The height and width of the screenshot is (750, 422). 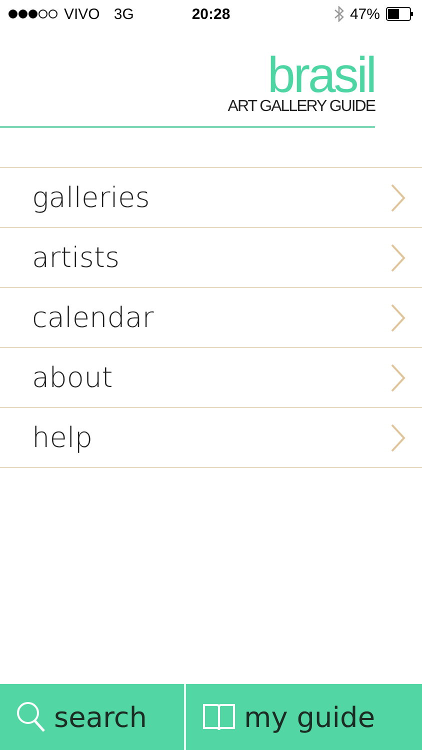 What do you see at coordinates (301, 107) in the screenshot?
I see `logo-subtitle: ART GALLERY GUIDE` at bounding box center [301, 107].